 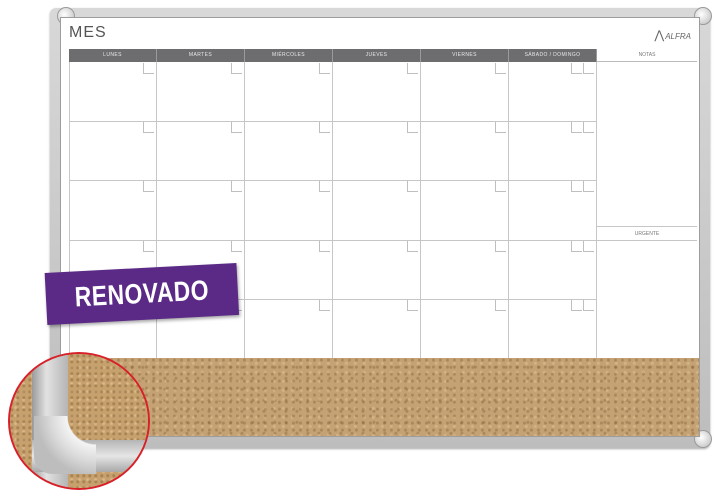 I want to click on month-title: MES, so click(x=88, y=32).